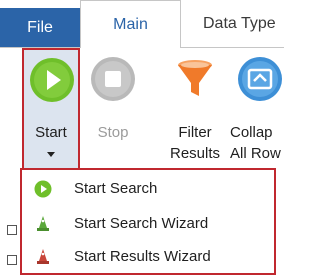 This screenshot has width=320, height=275. What do you see at coordinates (262, 109) in the screenshot?
I see `collapse-all-rows-button: Collap All Row` at bounding box center [262, 109].